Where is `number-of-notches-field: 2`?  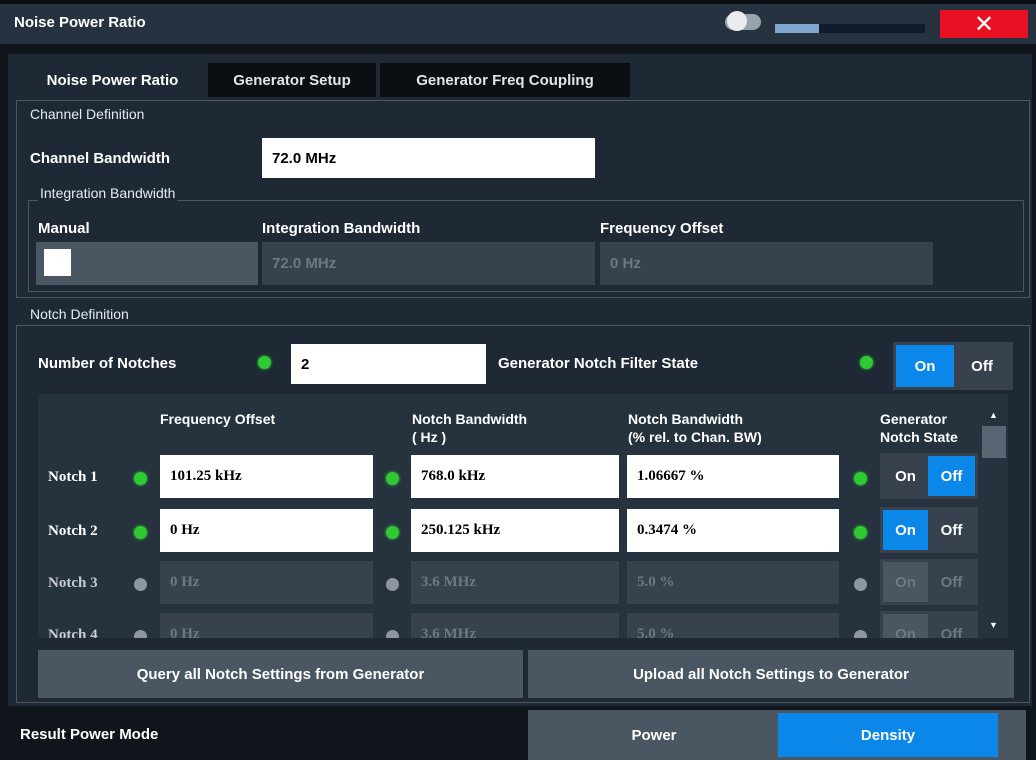 number-of-notches-field: 2 is located at coordinates (388, 364).